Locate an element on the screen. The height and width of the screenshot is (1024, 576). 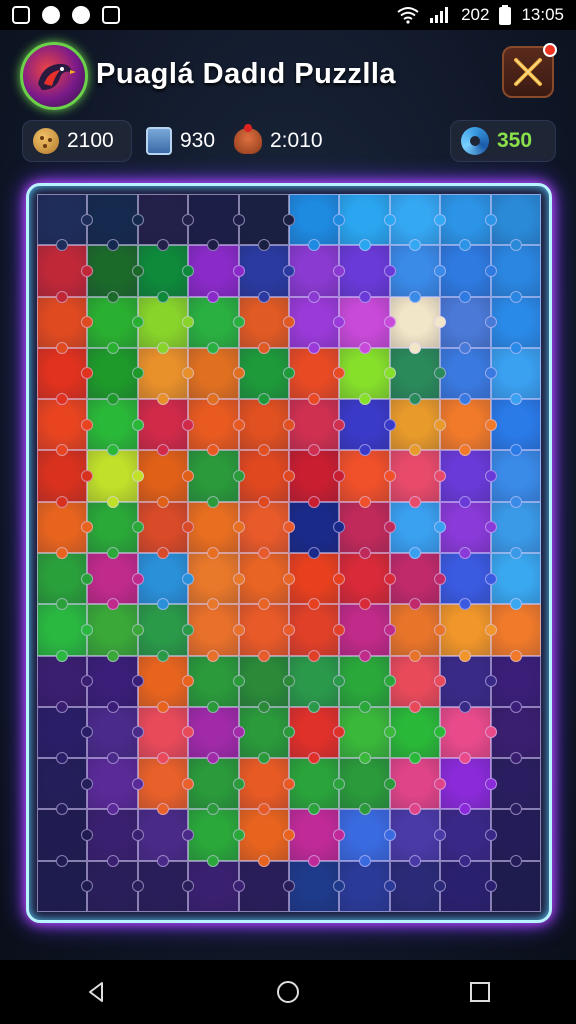
avatar is located at coordinates (54, 76).